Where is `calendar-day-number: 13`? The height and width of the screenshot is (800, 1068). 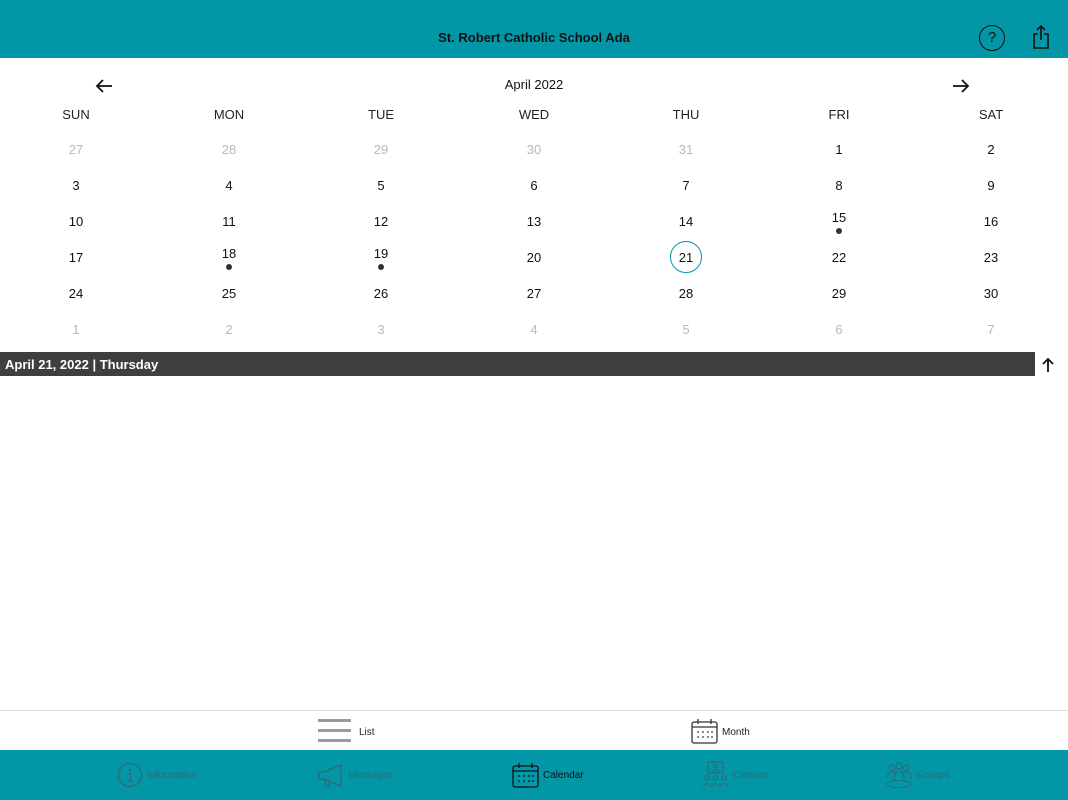 calendar-day-number: 13 is located at coordinates (534, 221).